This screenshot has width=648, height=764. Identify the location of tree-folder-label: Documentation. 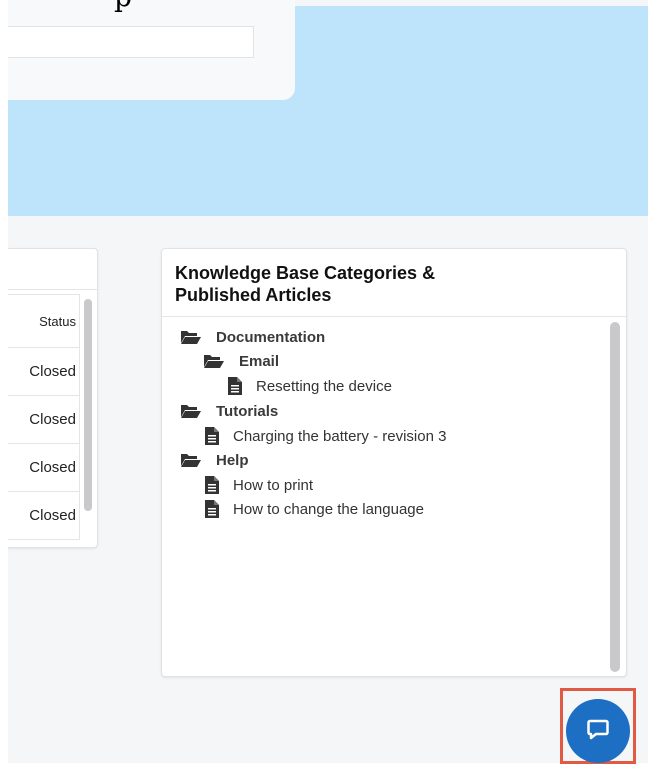
(271, 337).